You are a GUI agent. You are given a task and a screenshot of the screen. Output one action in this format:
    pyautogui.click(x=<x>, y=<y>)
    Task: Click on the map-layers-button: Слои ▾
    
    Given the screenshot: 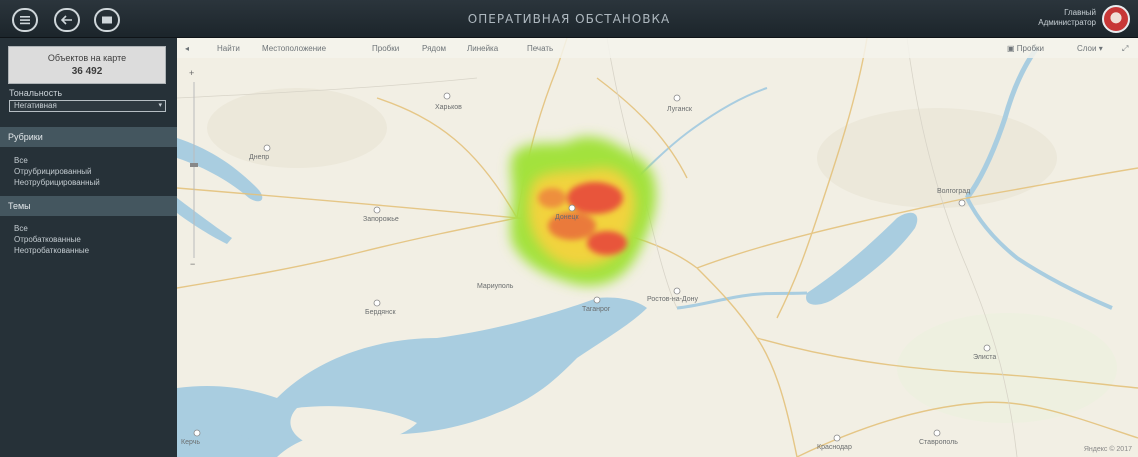 What is the action you would take?
    pyautogui.click(x=1090, y=48)
    